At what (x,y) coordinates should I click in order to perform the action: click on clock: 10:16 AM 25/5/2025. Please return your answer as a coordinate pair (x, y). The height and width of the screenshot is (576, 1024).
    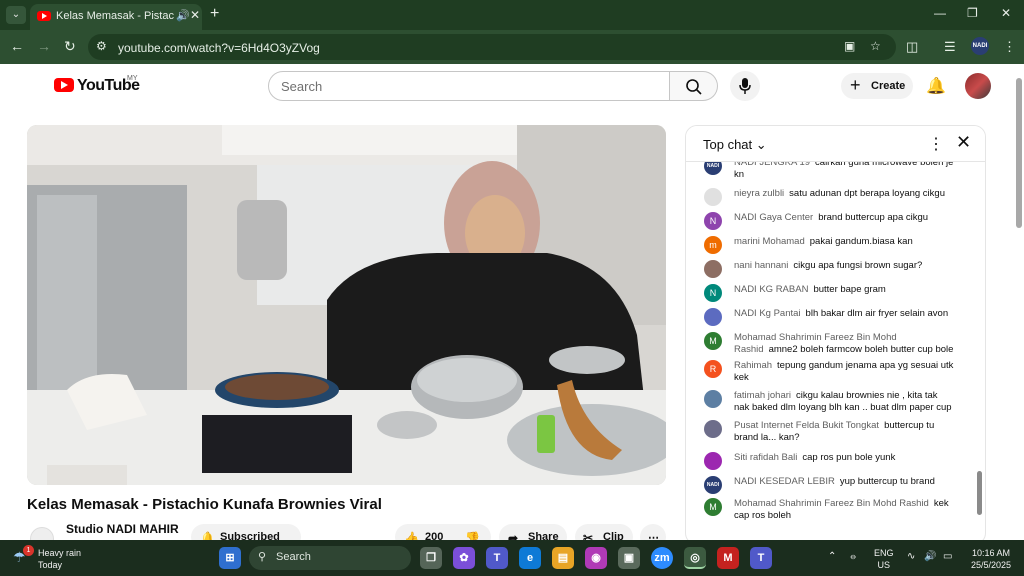
    Looking at the image, I should click on (991, 559).